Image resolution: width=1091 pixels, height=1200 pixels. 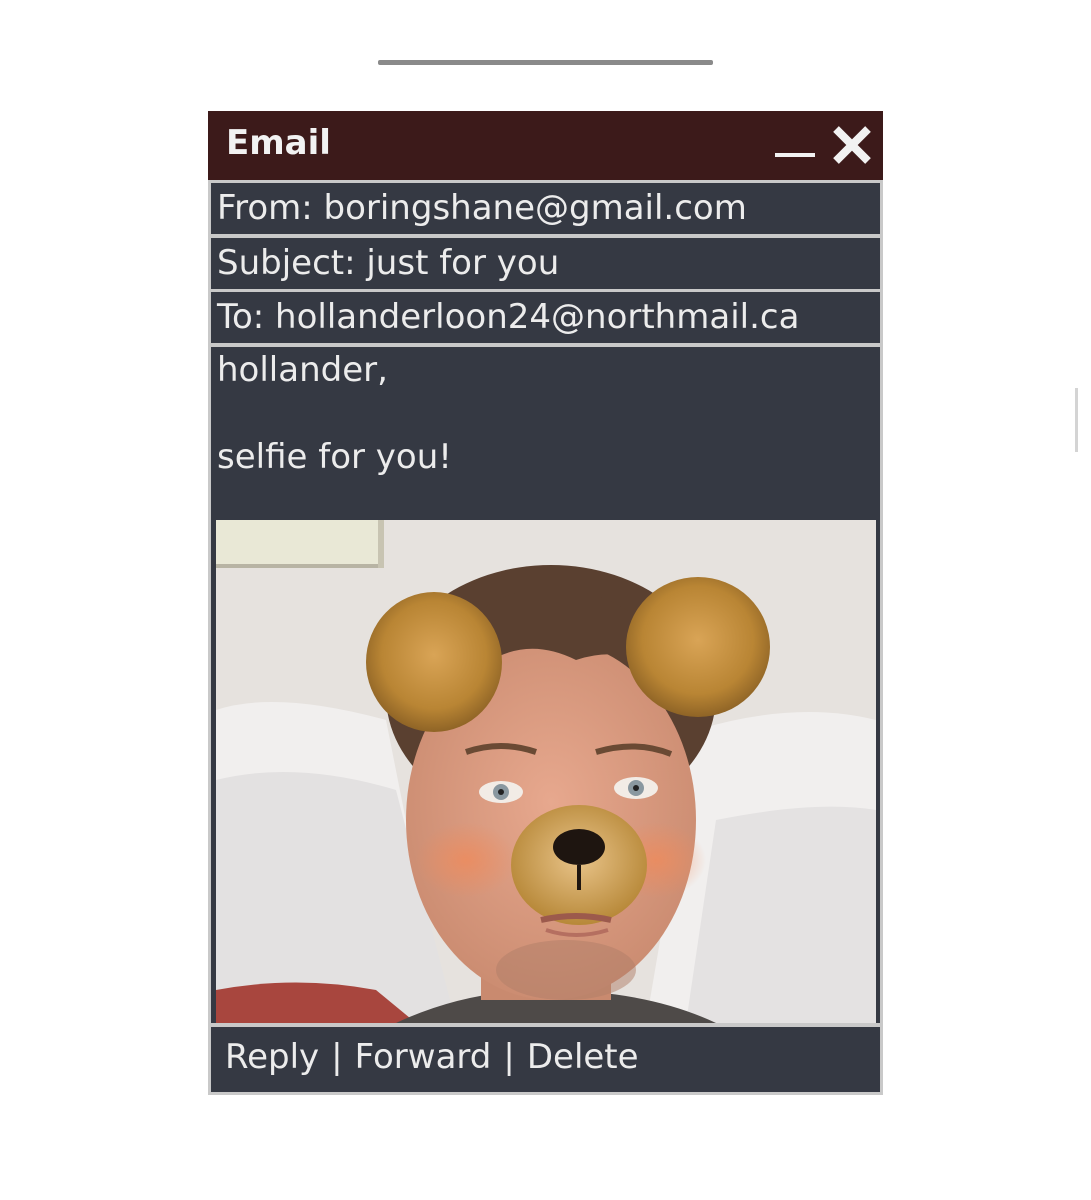 I want to click on forward-link: Forward, so click(x=423, y=1057).